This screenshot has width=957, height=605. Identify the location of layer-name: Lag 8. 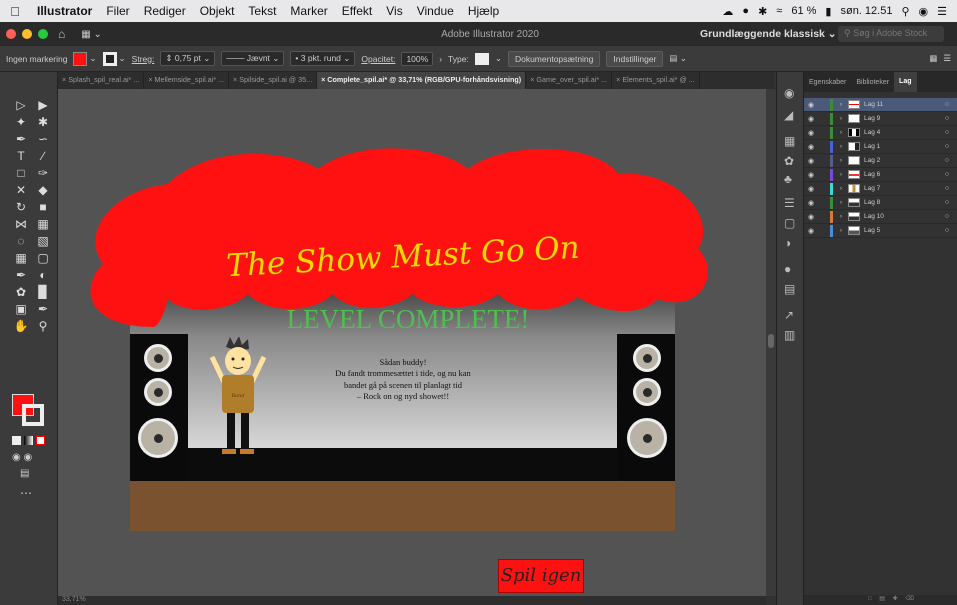
(872, 202).